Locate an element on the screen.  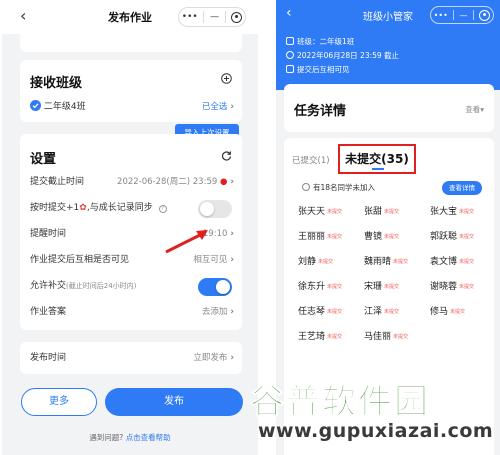
info-class: 班级：二年级1班 is located at coordinates (320, 41).